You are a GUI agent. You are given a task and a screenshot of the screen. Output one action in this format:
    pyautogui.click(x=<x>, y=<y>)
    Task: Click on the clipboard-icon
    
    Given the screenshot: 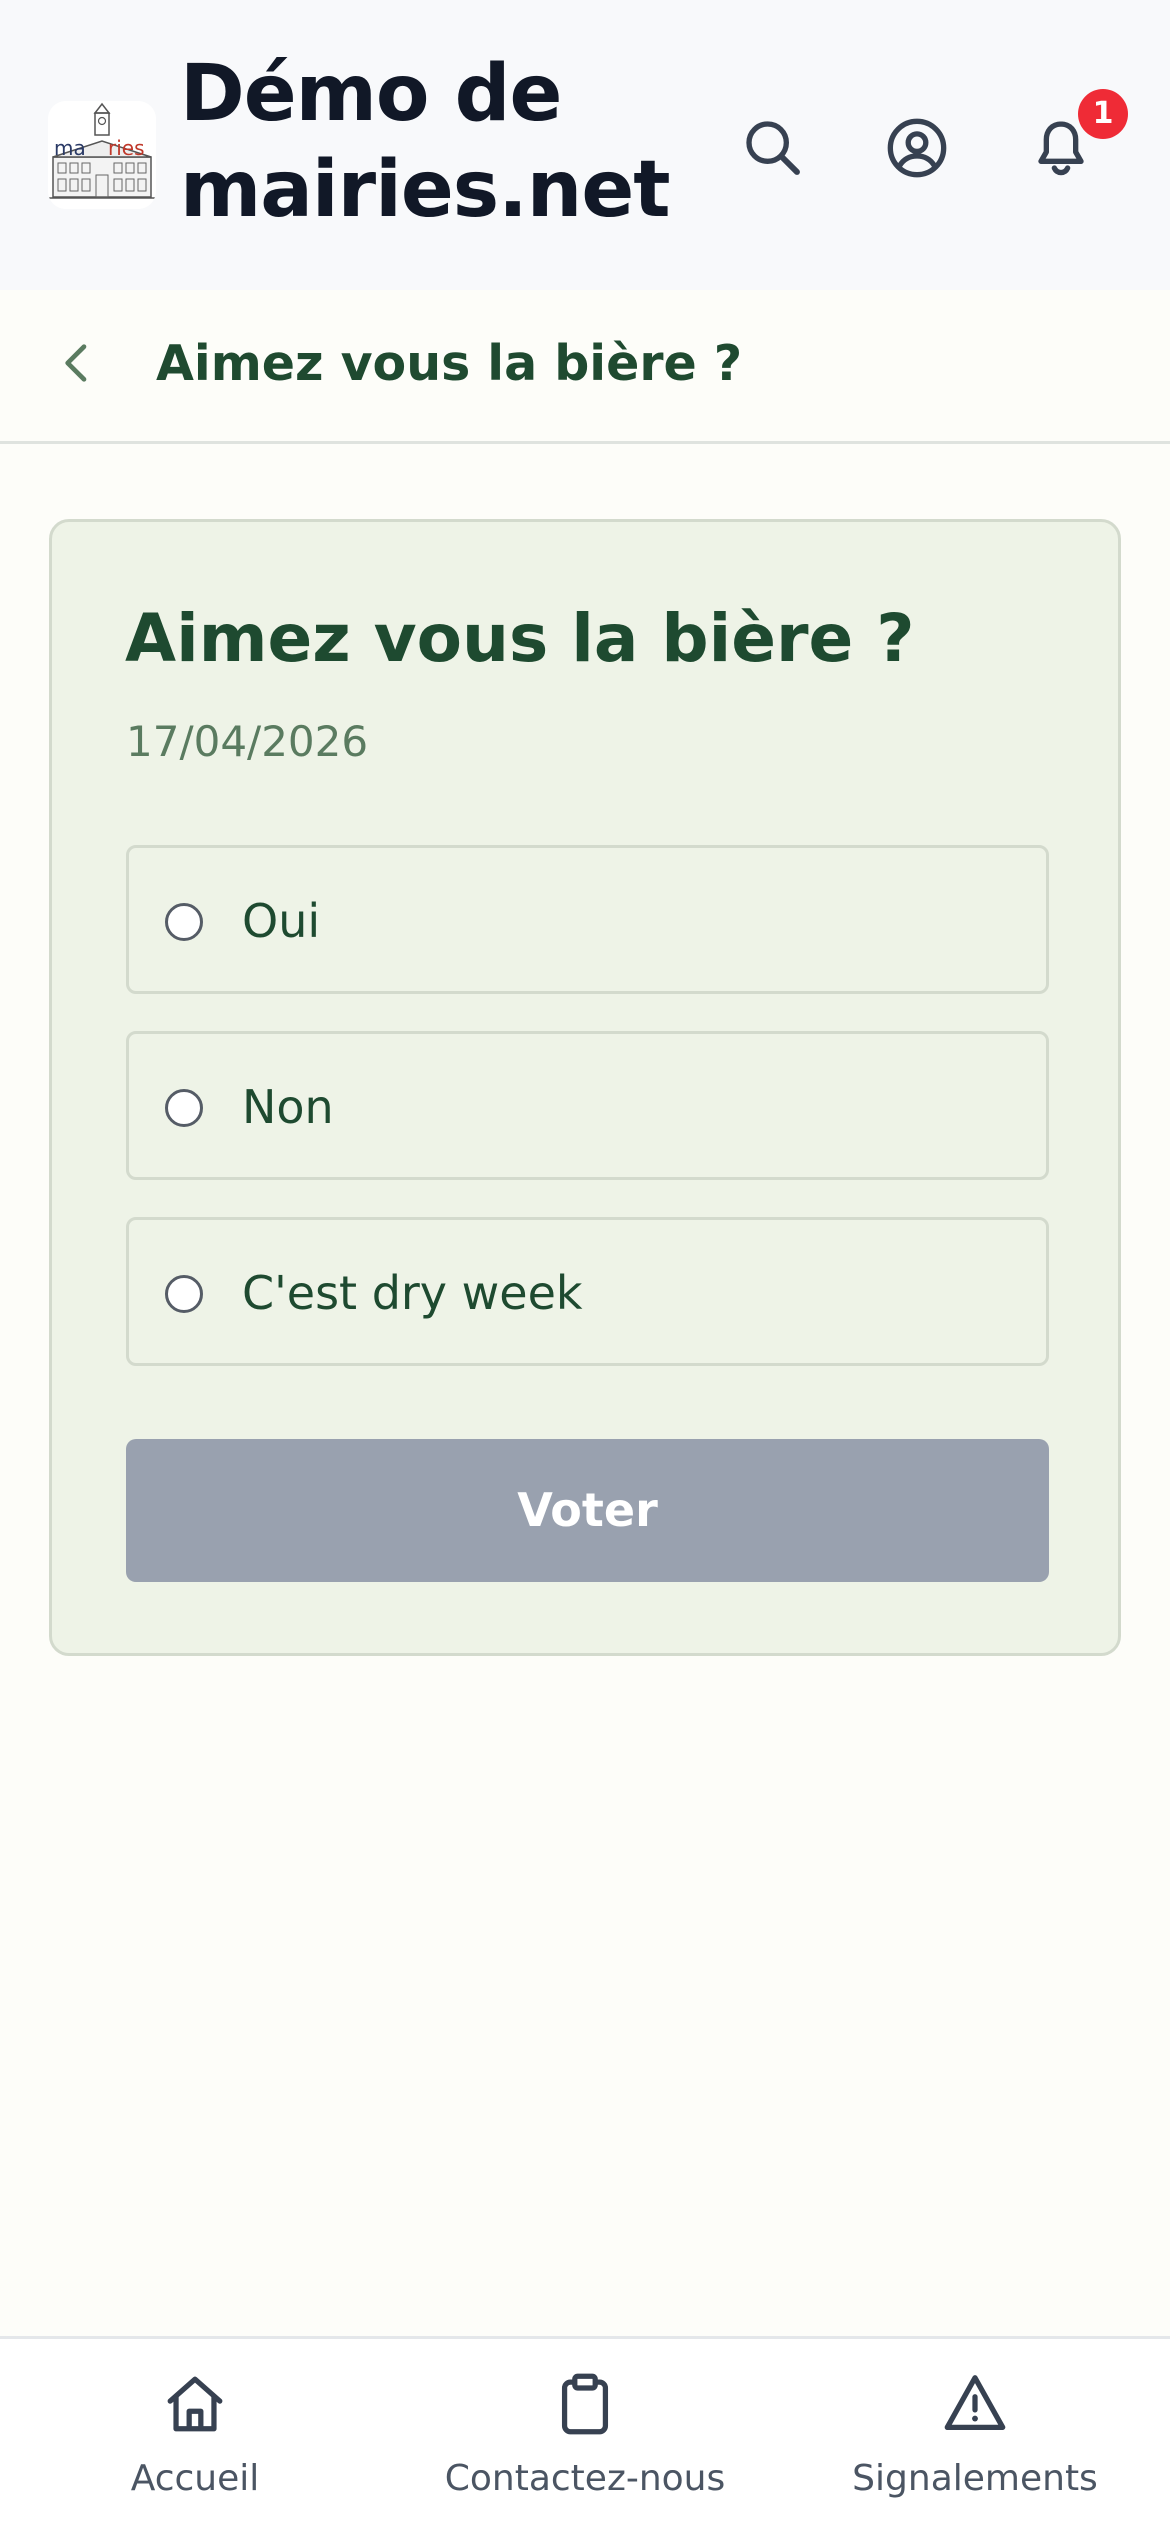 What is the action you would take?
    pyautogui.click(x=585, y=2404)
    